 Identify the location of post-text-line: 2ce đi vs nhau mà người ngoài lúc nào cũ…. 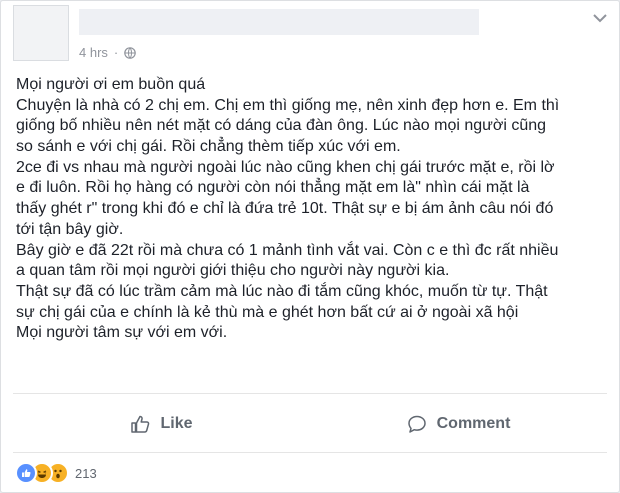
(285, 167).